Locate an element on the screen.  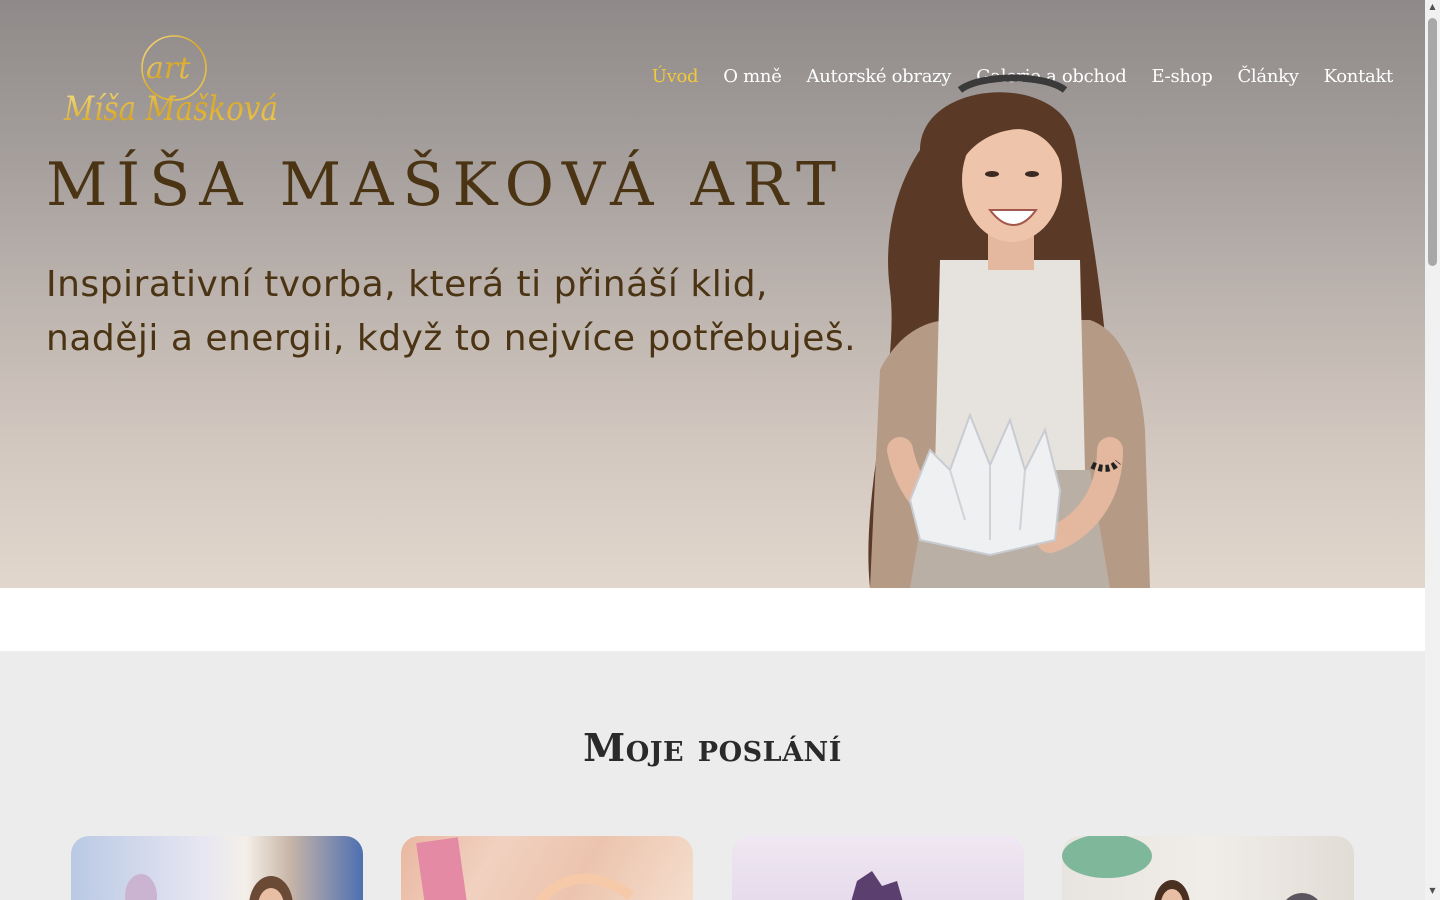
site-logo: art Míša Mašková is located at coordinates (172, 82).